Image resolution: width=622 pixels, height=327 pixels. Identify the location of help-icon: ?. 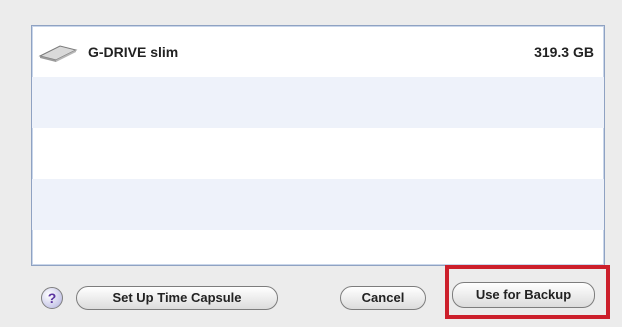
(52, 298).